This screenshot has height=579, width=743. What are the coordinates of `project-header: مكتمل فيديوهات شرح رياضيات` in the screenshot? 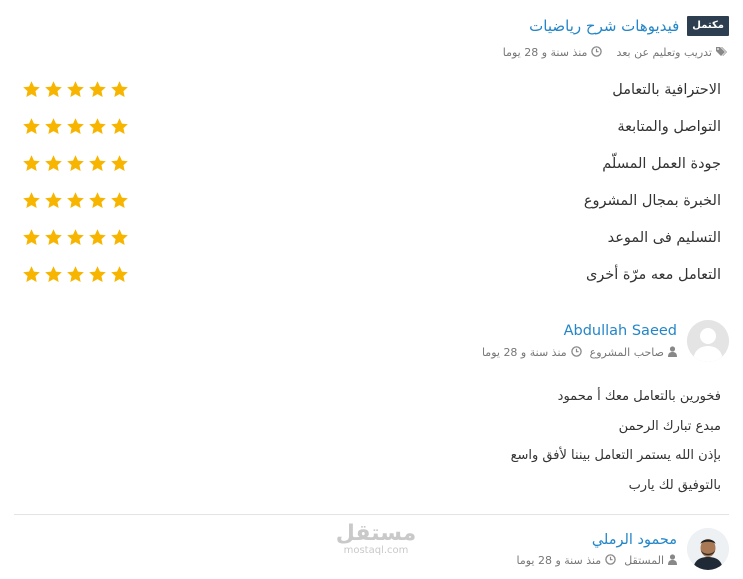 It's located at (629, 26).